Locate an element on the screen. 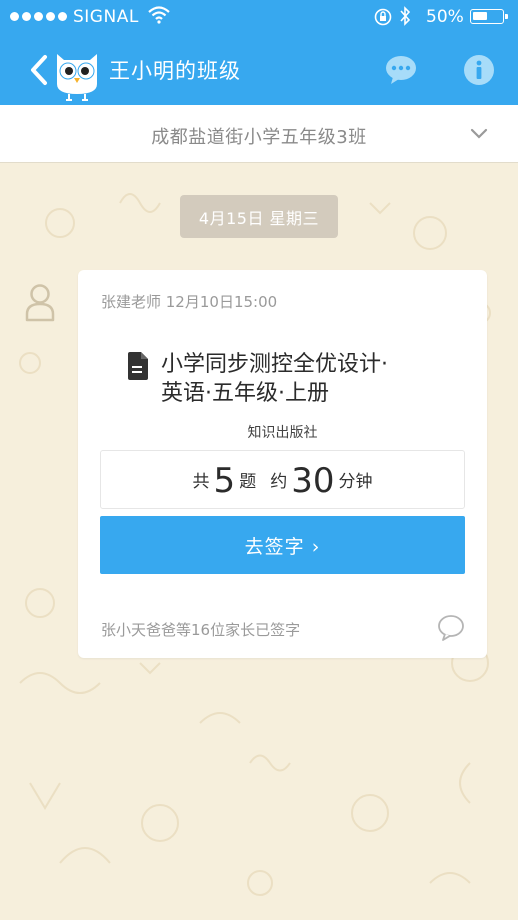 This screenshot has height=920, width=518. stats-box: 共 5 题 约 30 分钟 is located at coordinates (282, 479).